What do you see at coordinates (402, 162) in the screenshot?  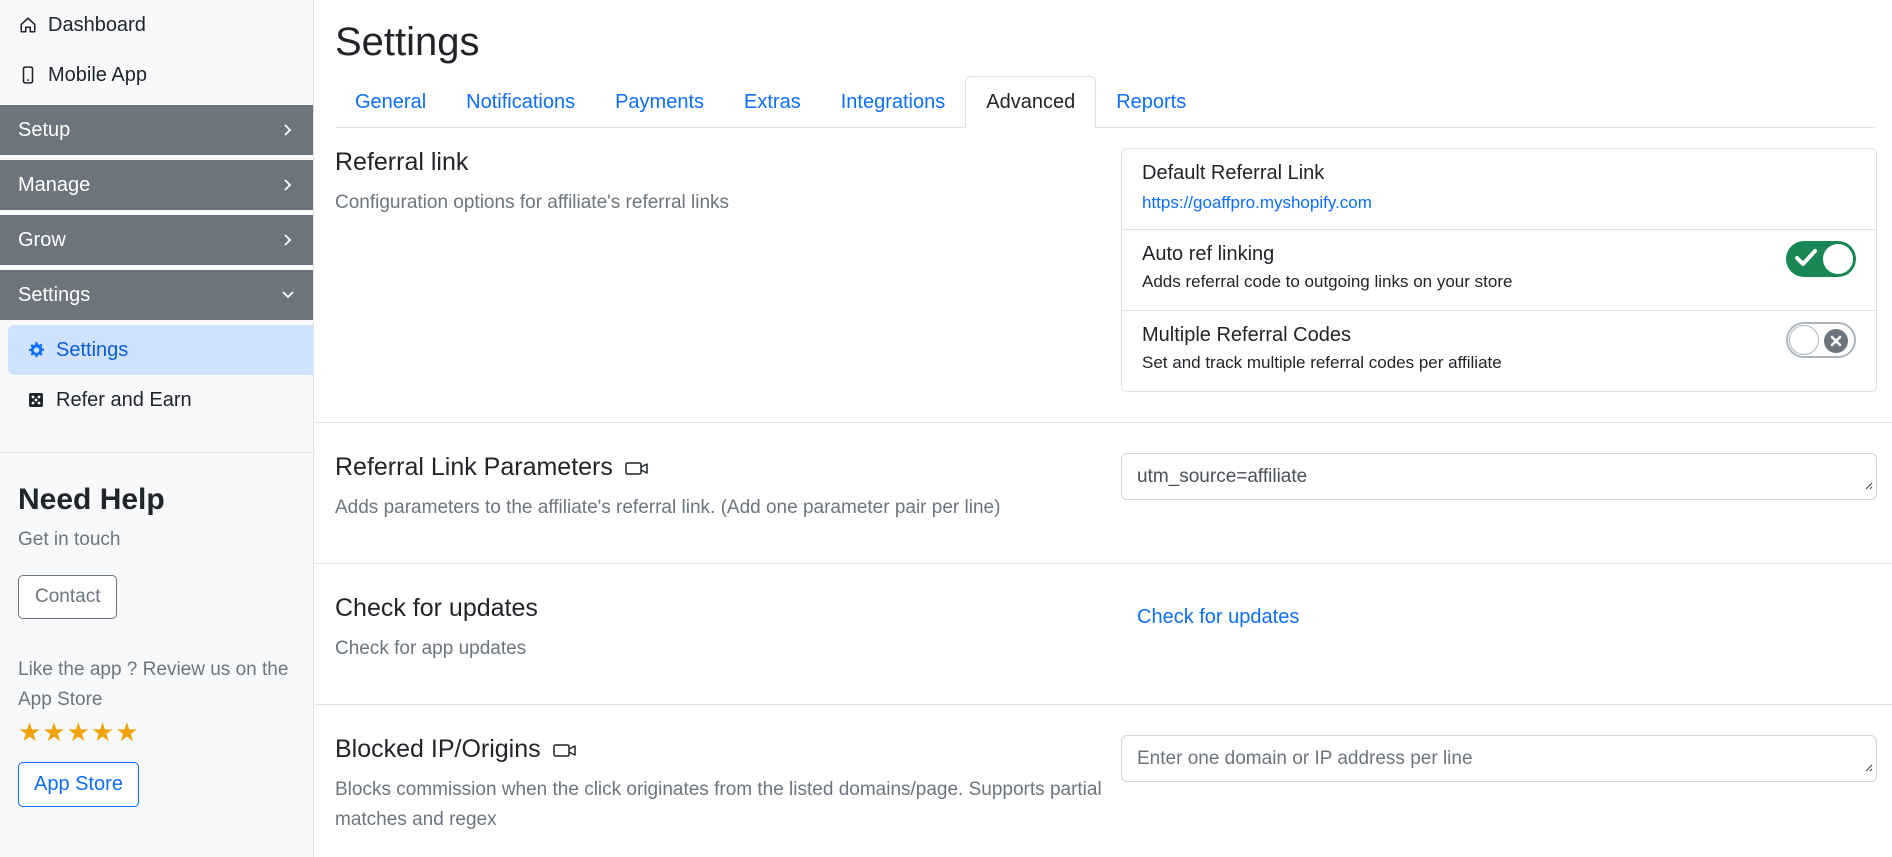 I see `section-title: Referral link` at bounding box center [402, 162].